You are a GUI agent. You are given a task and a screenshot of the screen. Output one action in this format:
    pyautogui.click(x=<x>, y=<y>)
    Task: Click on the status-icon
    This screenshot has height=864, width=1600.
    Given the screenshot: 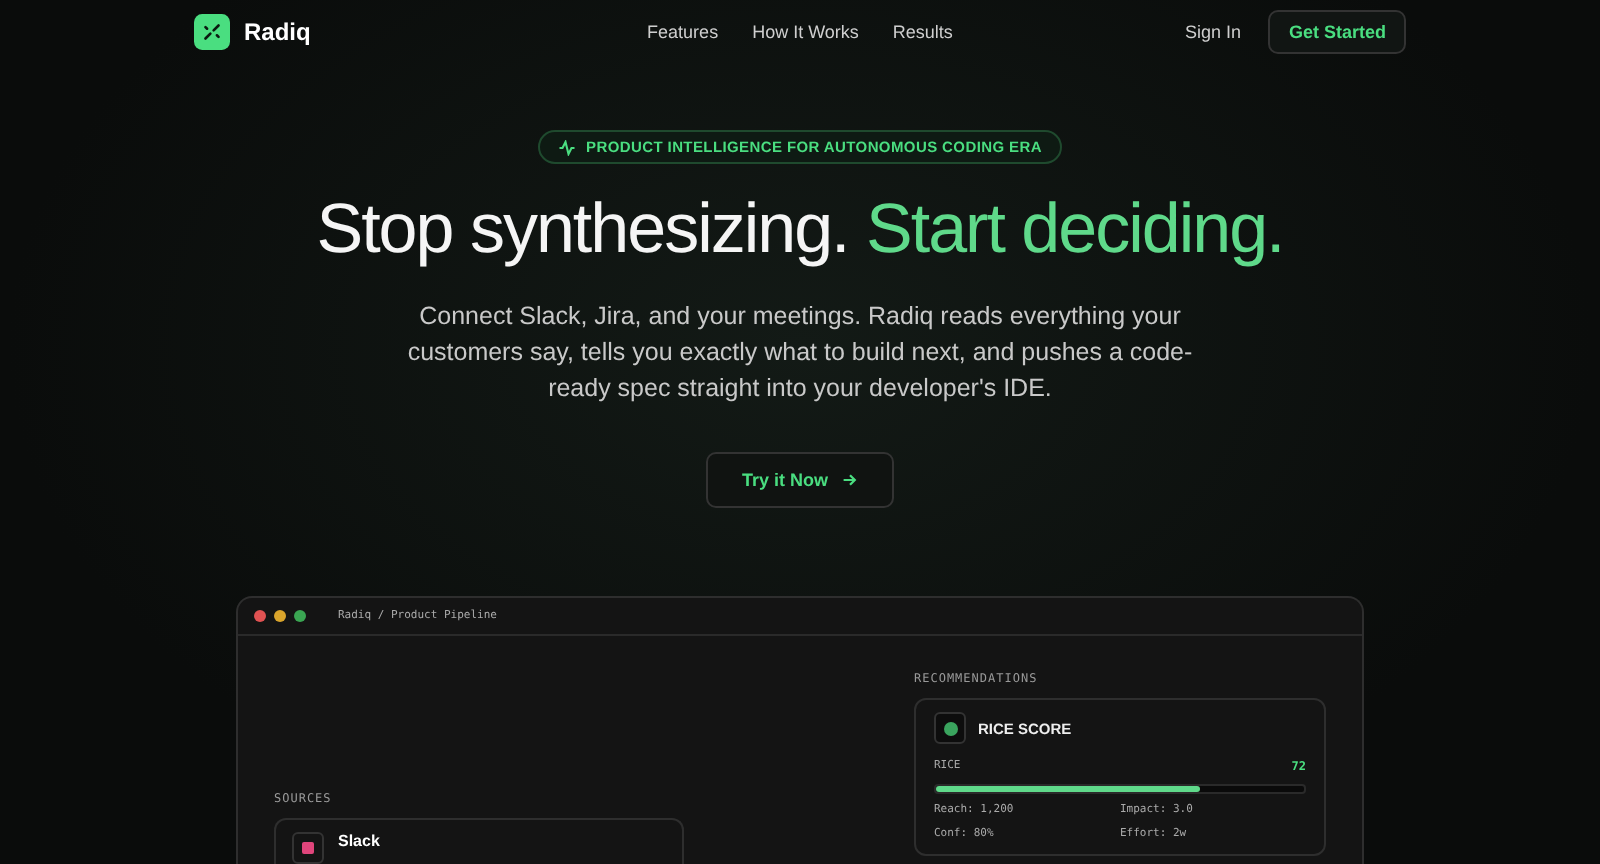 What is the action you would take?
    pyautogui.click(x=950, y=728)
    